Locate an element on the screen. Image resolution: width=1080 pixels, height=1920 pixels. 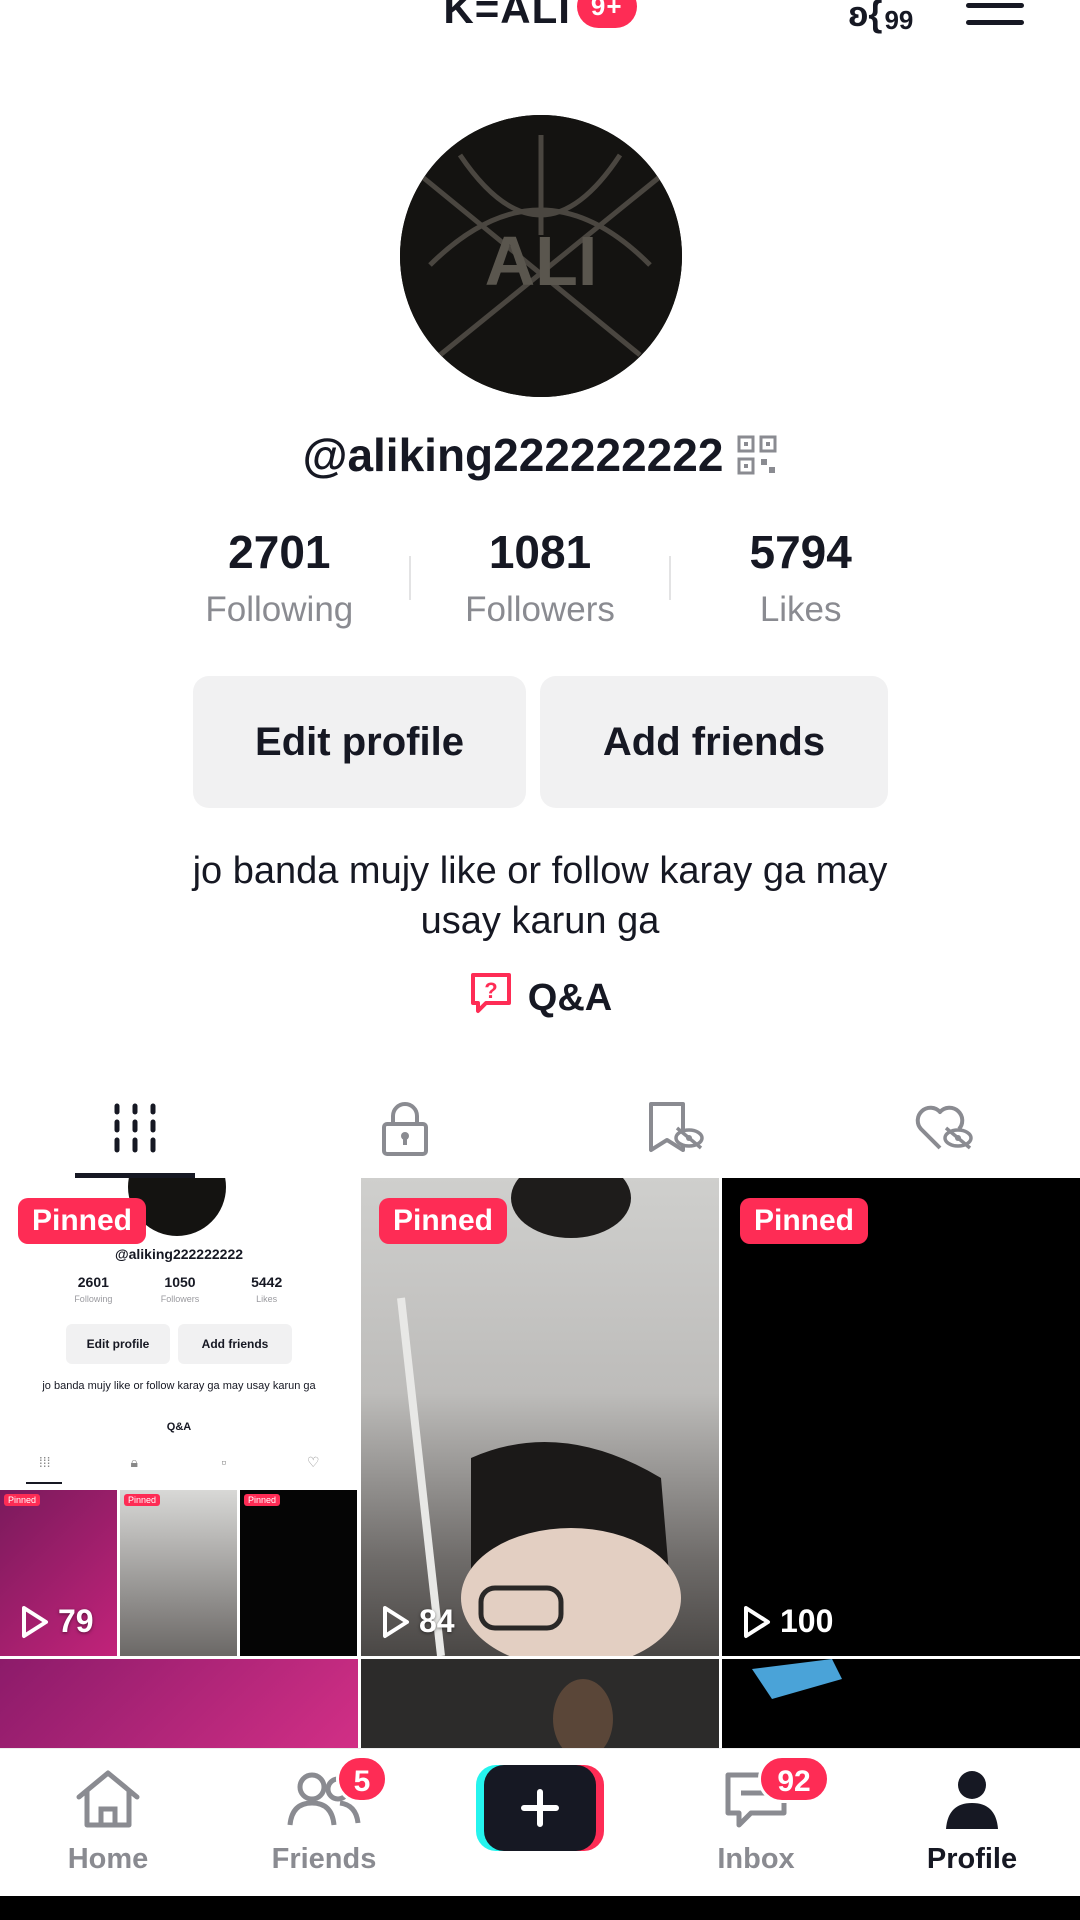
tab-liked is located at coordinates (945, 1130).